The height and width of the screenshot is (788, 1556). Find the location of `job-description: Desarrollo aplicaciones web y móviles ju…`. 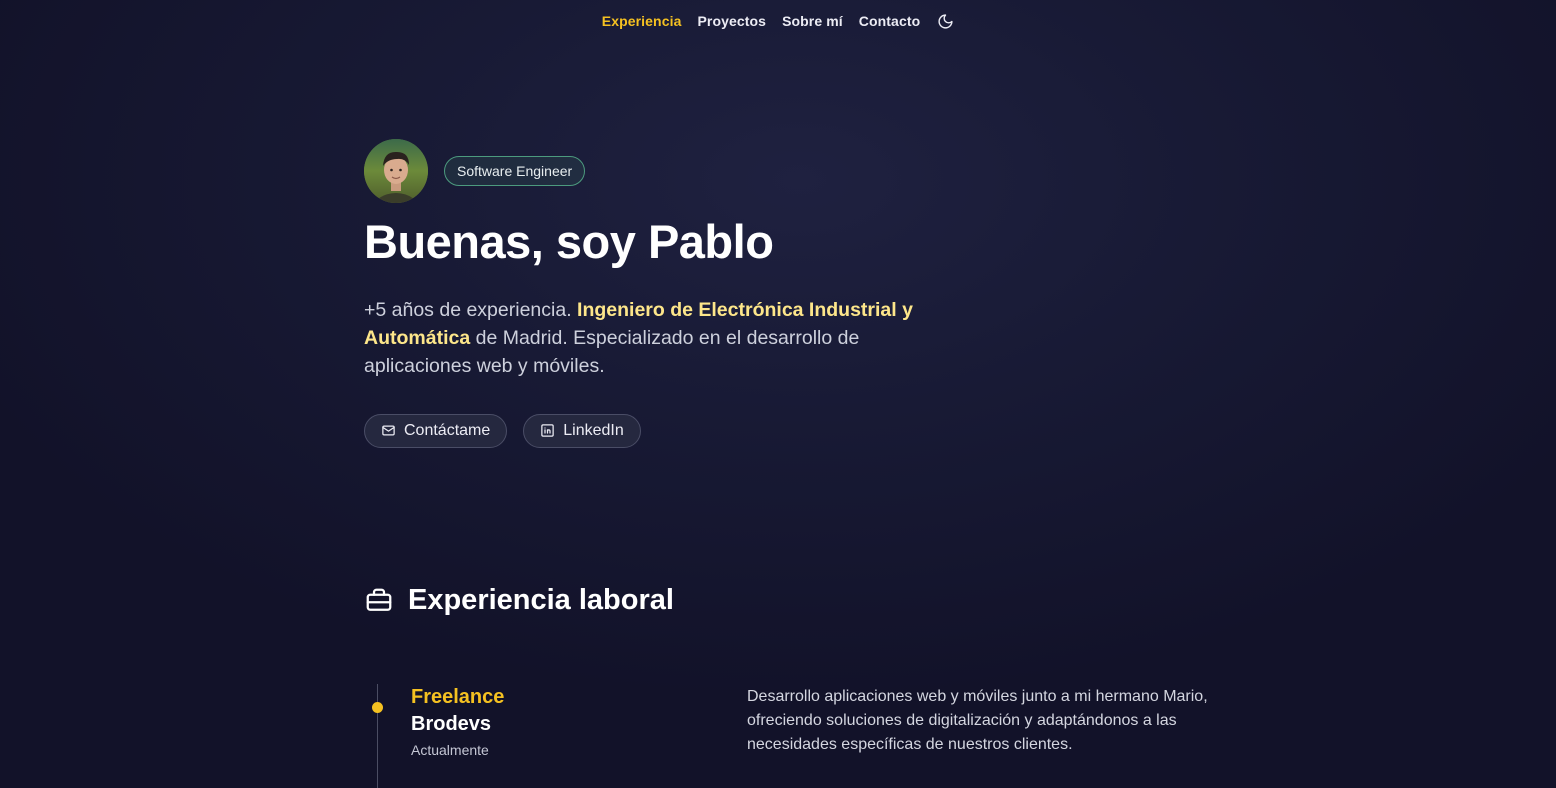

job-description: Desarrollo aplicaciones web y móviles ju… is located at coordinates (977, 720).